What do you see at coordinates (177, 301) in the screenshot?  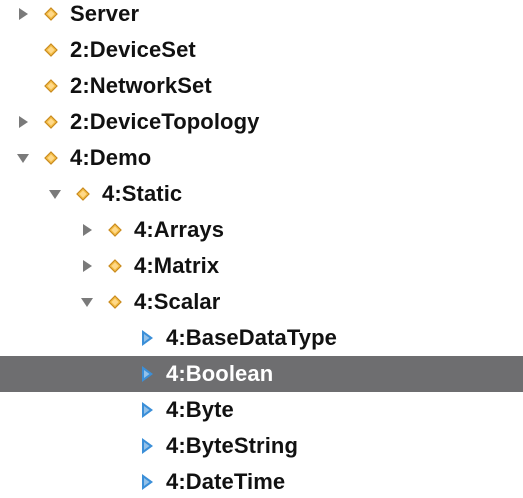 I see `tree-node-label: 4:Scalar` at bounding box center [177, 301].